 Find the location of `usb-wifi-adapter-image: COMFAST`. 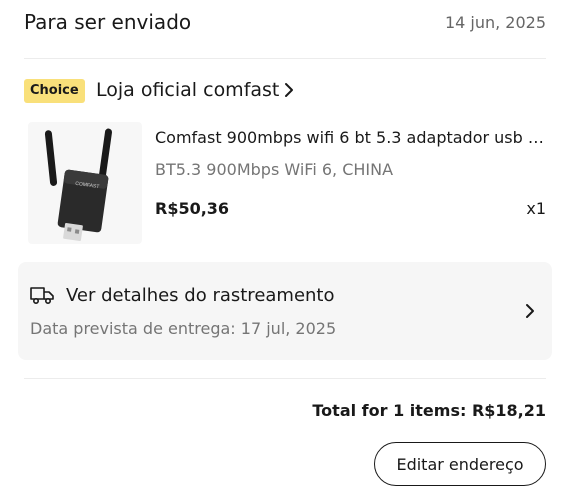

usb-wifi-adapter-image: COMFAST is located at coordinates (78, 185).